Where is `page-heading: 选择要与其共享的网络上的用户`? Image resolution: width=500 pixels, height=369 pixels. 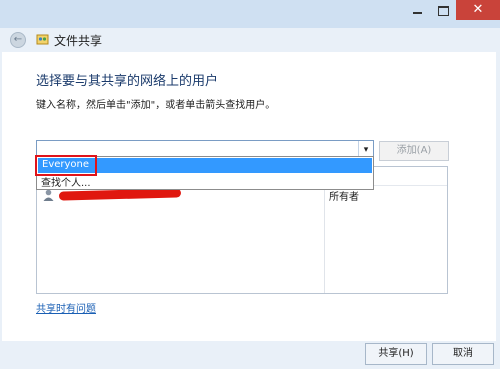 page-heading: 选择要与其共享的网络上的用户 is located at coordinates (127, 81).